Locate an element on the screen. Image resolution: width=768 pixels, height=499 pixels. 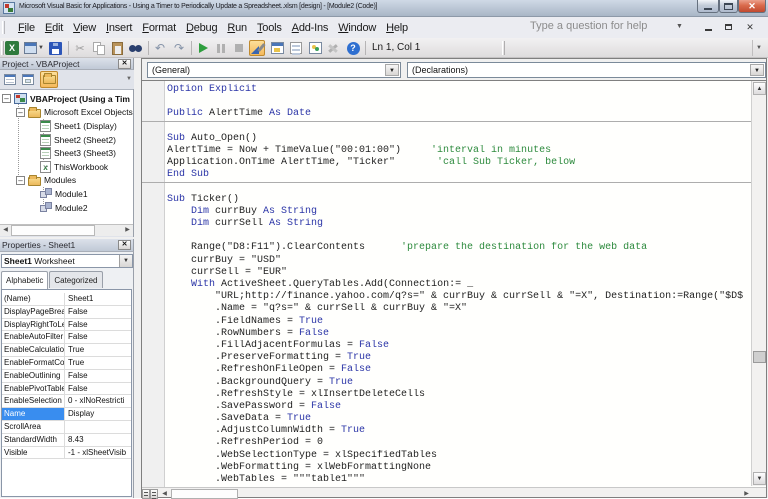
property-name: ScrollArea is located at coordinates (33, 426).